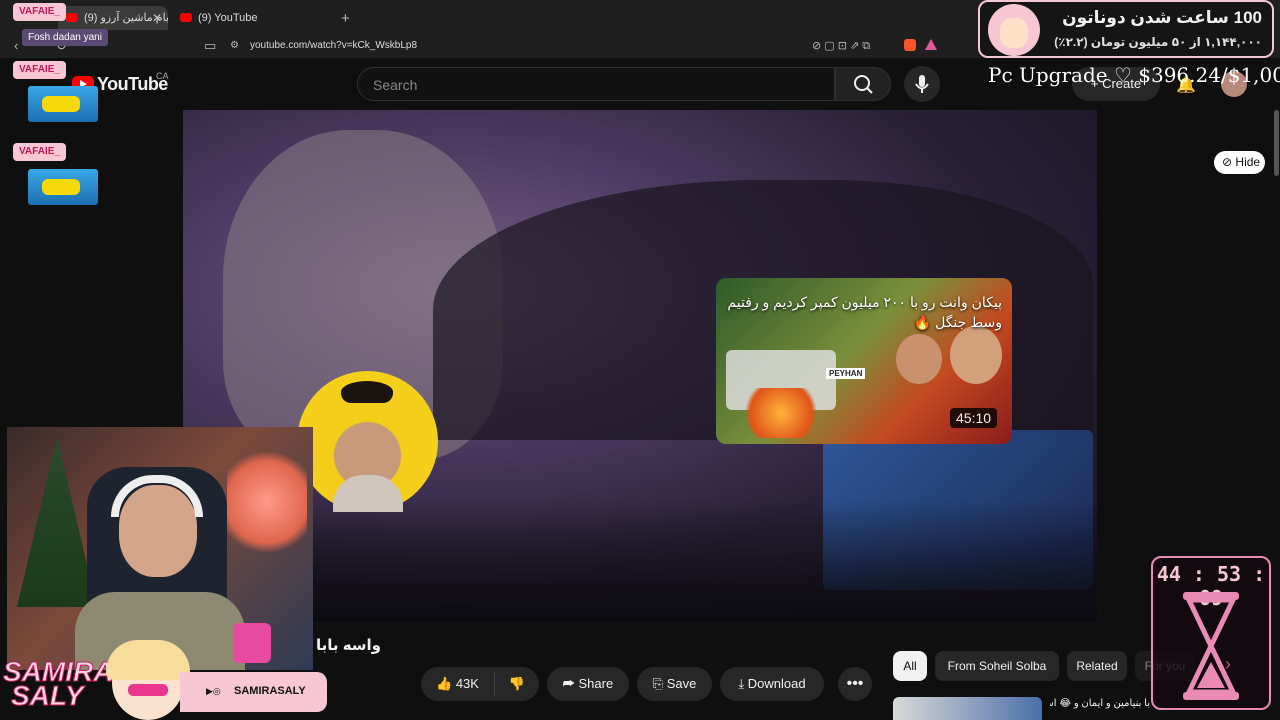 This screenshot has width=1280, height=720. What do you see at coordinates (368, 493) in the screenshot?
I see `avatar-shirt` at bounding box center [368, 493].